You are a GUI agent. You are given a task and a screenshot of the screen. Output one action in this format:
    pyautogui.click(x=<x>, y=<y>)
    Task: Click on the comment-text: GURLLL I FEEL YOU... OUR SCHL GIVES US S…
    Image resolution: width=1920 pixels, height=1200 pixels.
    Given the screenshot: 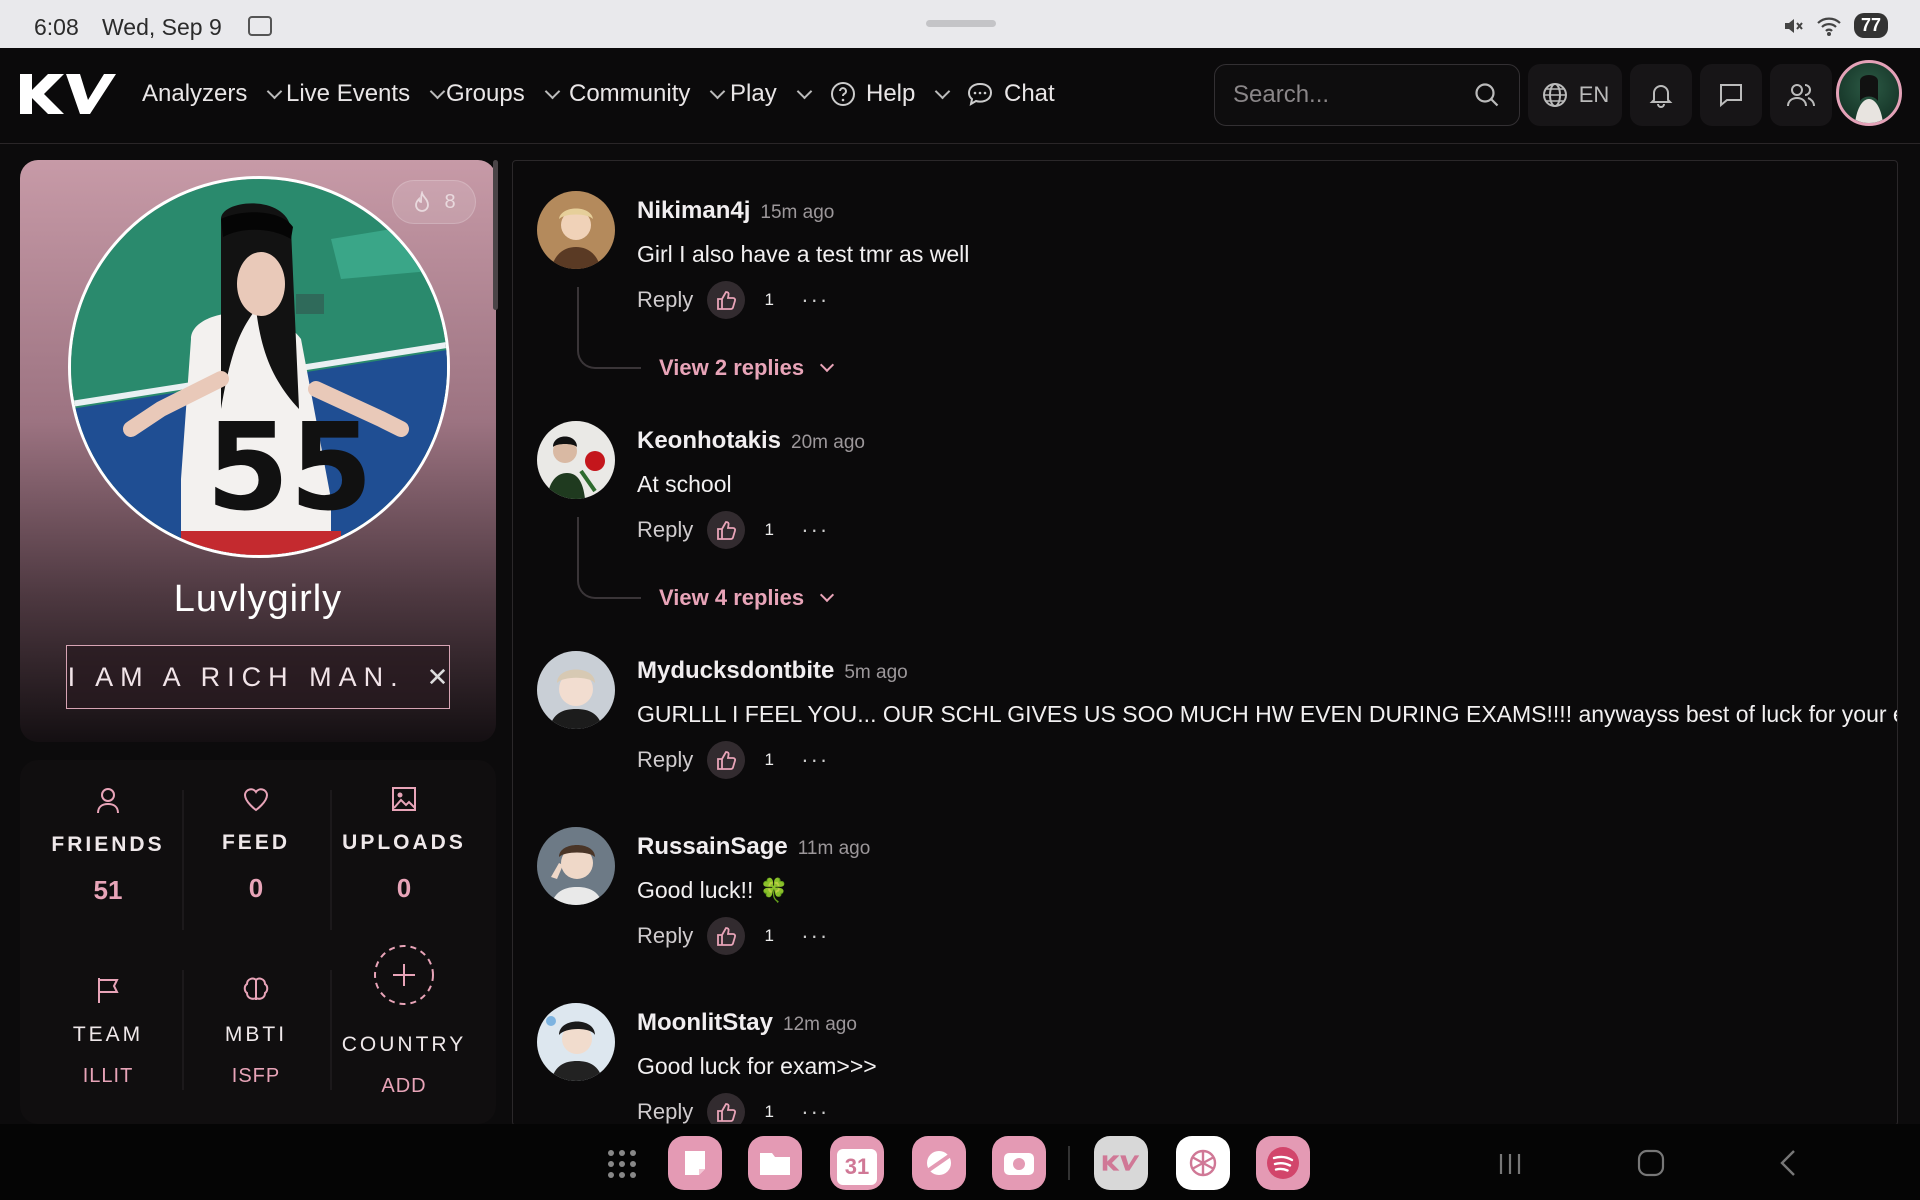 What is the action you would take?
    pyautogui.click(x=1267, y=714)
    